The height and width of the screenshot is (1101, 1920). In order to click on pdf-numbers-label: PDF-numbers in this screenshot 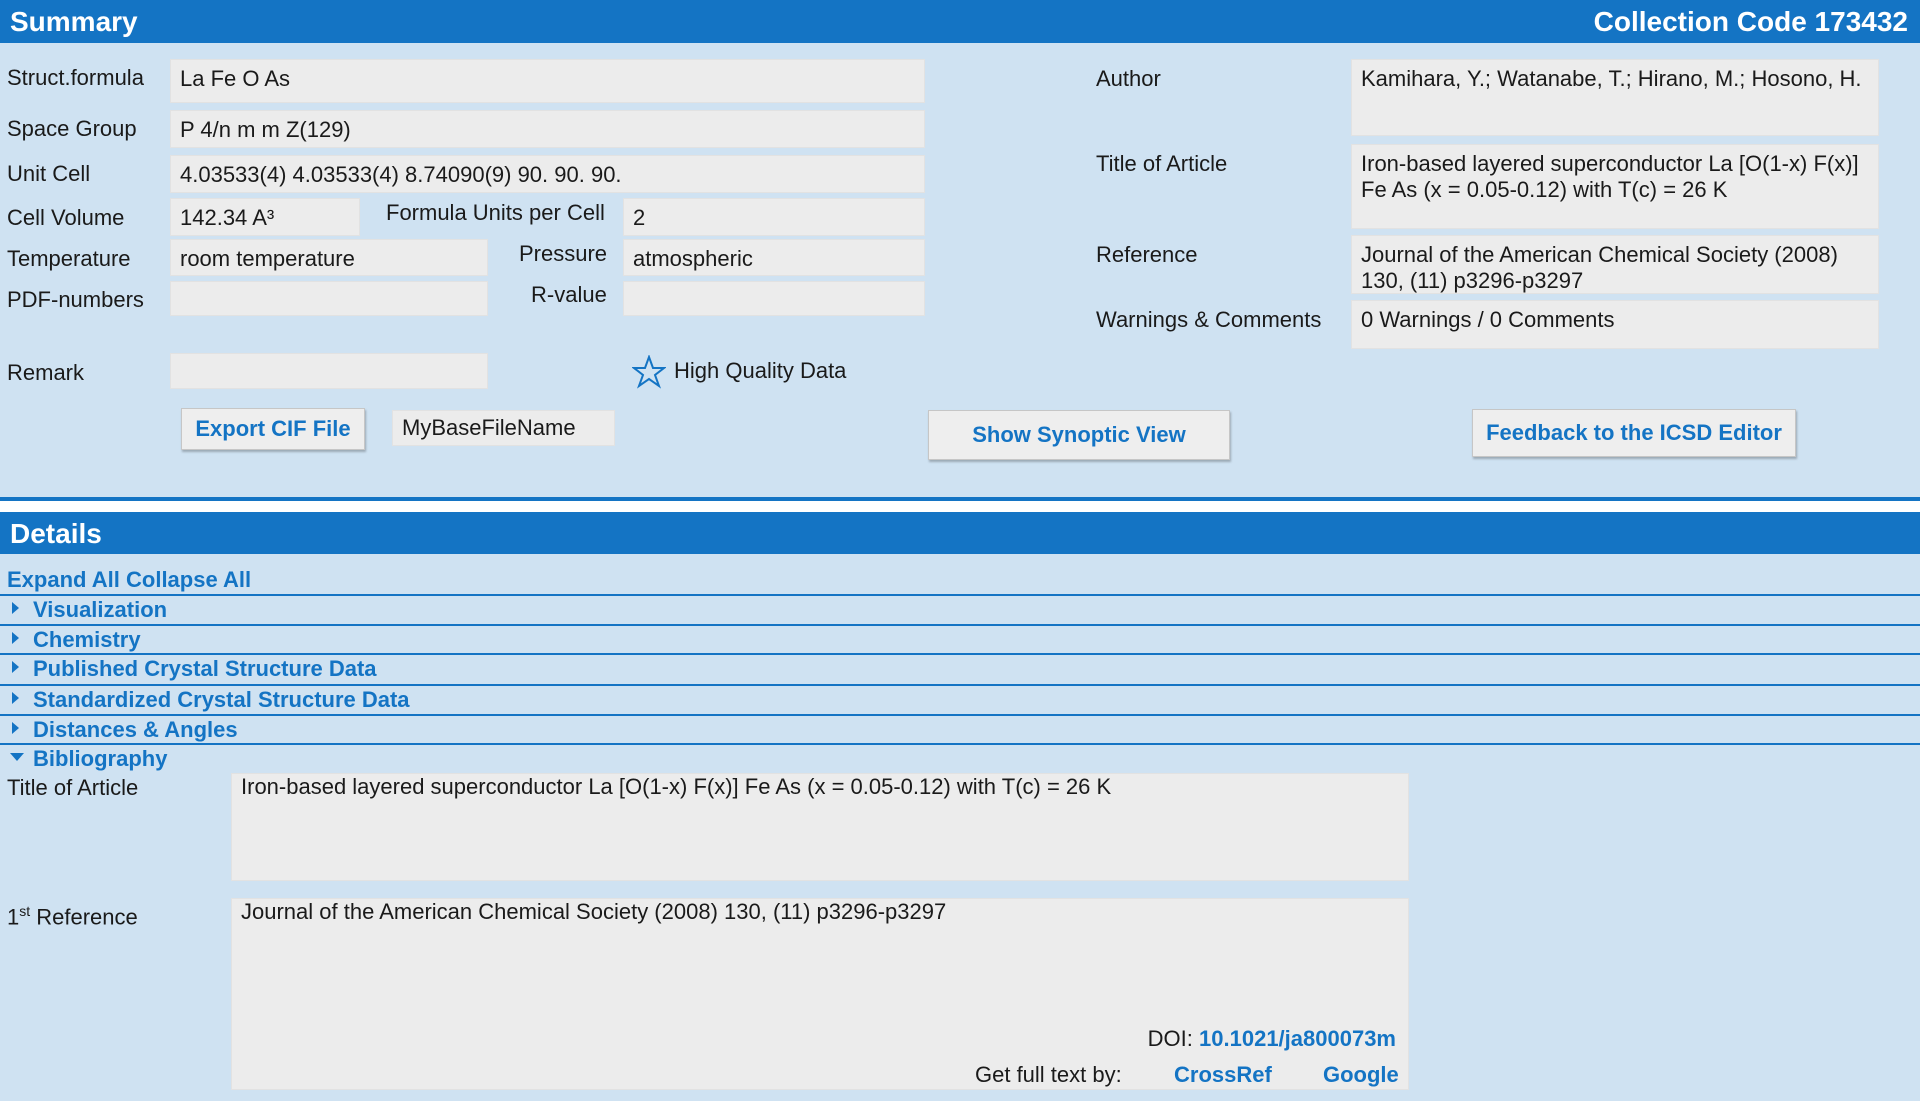, I will do `click(75, 299)`.